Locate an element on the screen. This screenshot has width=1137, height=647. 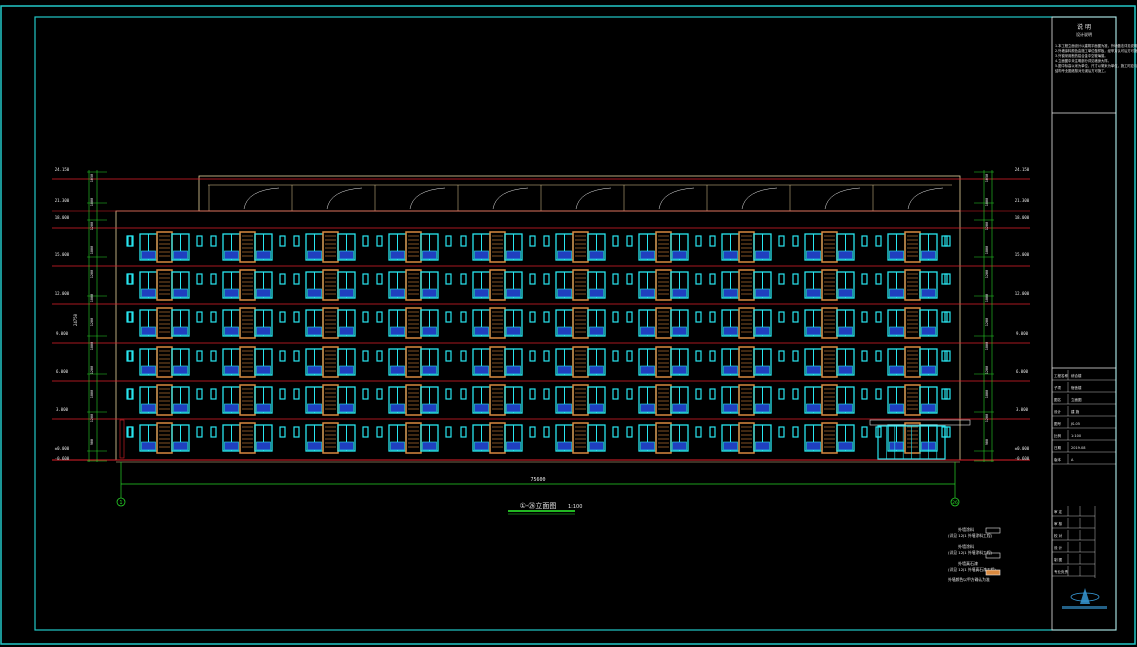
title-block-value: 综合楼 is located at coordinates (1076, 375).